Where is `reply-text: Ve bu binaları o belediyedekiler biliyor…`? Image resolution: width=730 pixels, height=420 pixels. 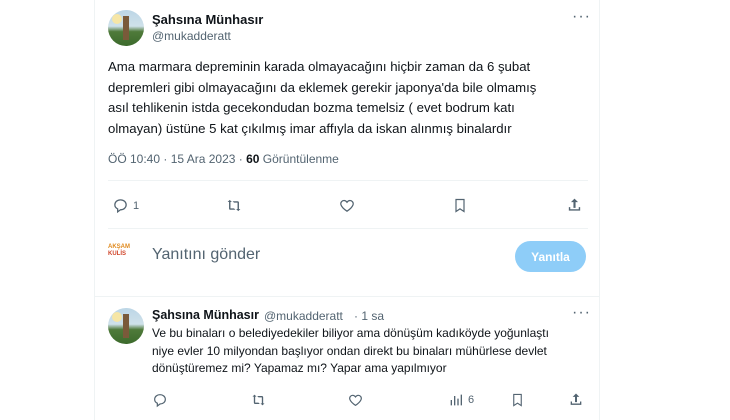 reply-text: Ve bu binaları o belediyedekiler biliyor… is located at coordinates (350, 350).